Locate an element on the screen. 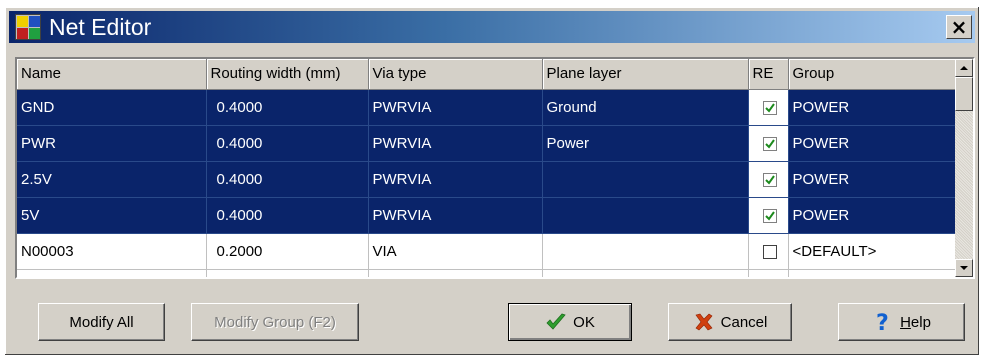 The width and height of the screenshot is (985, 360). modify-group-label: Modify Group (F2) is located at coordinates (275, 322).